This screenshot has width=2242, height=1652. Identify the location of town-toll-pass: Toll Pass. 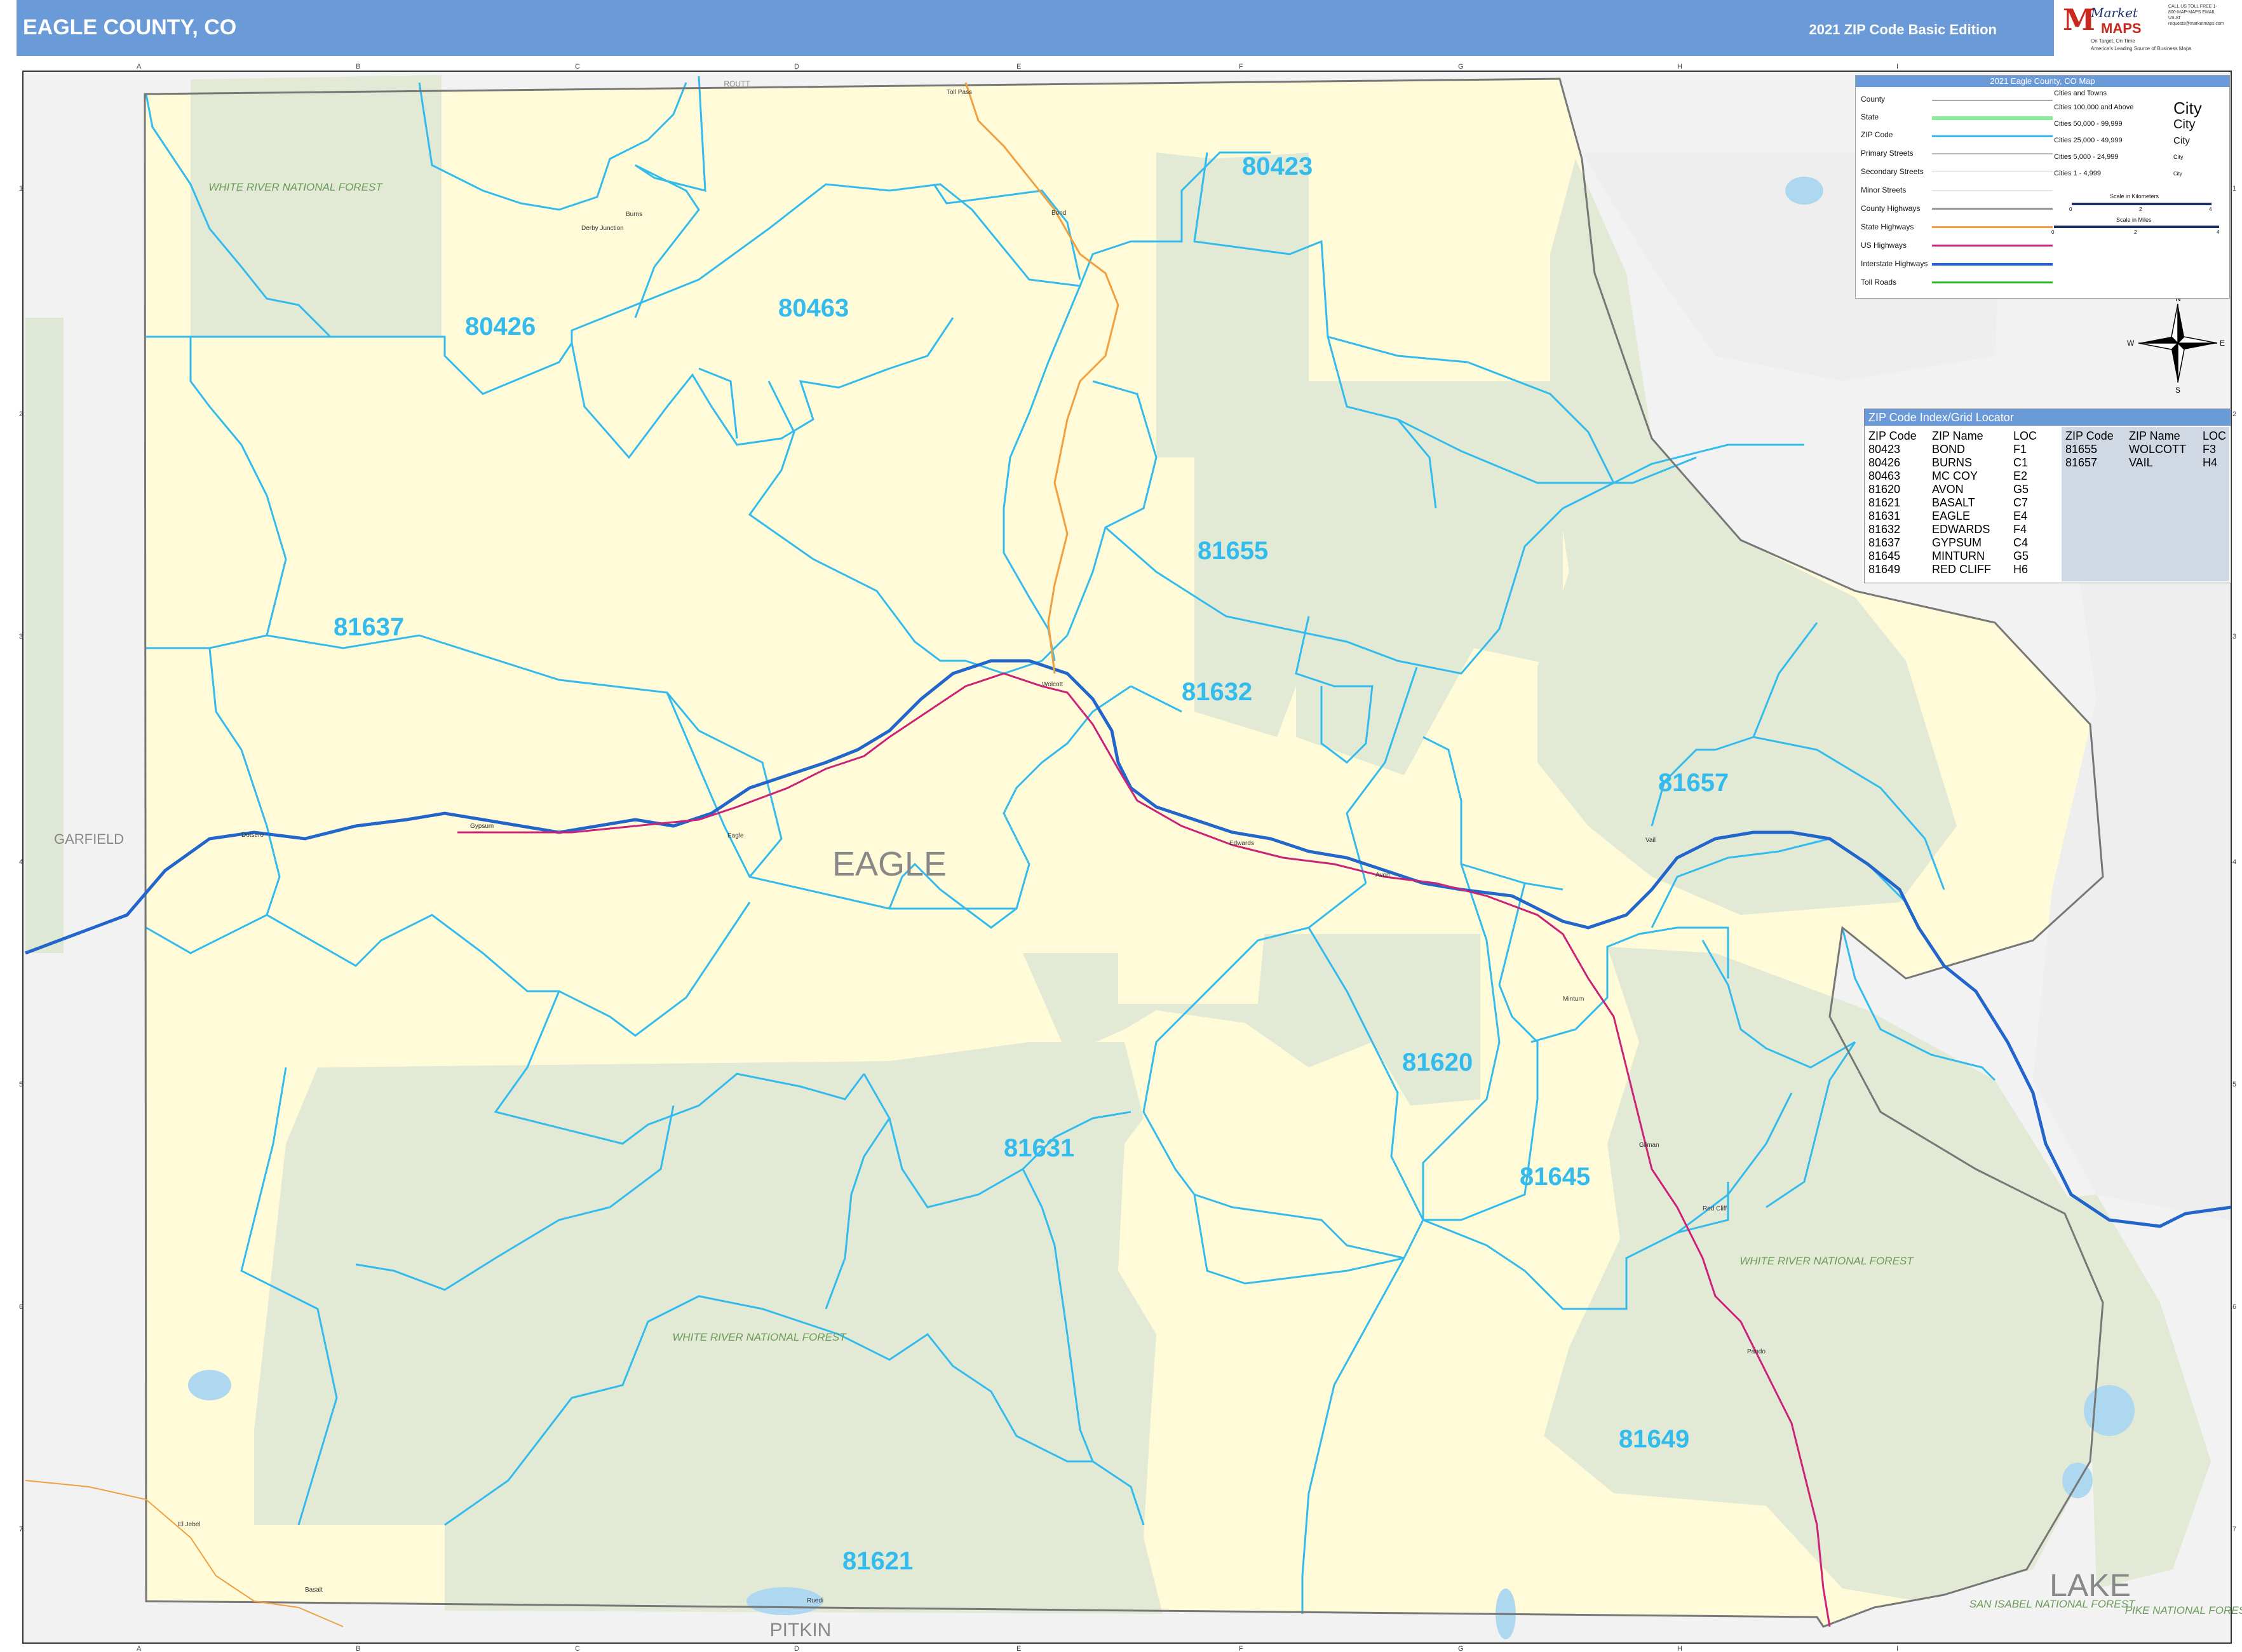
(959, 92).